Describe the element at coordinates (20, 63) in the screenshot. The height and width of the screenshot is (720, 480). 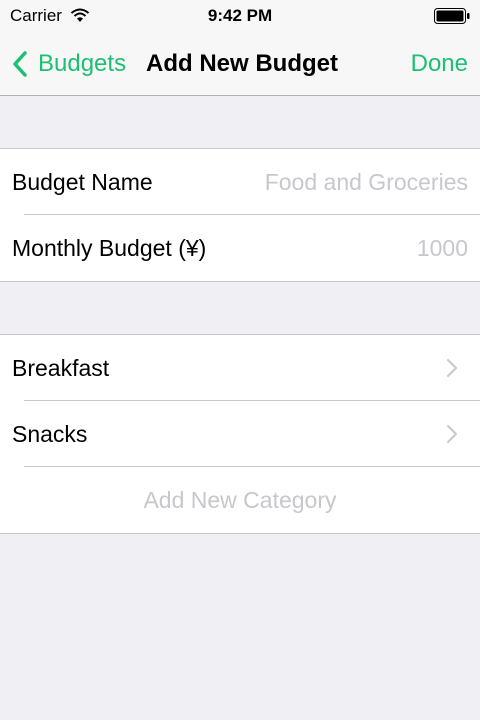
I see `chevron-left-icon` at that location.